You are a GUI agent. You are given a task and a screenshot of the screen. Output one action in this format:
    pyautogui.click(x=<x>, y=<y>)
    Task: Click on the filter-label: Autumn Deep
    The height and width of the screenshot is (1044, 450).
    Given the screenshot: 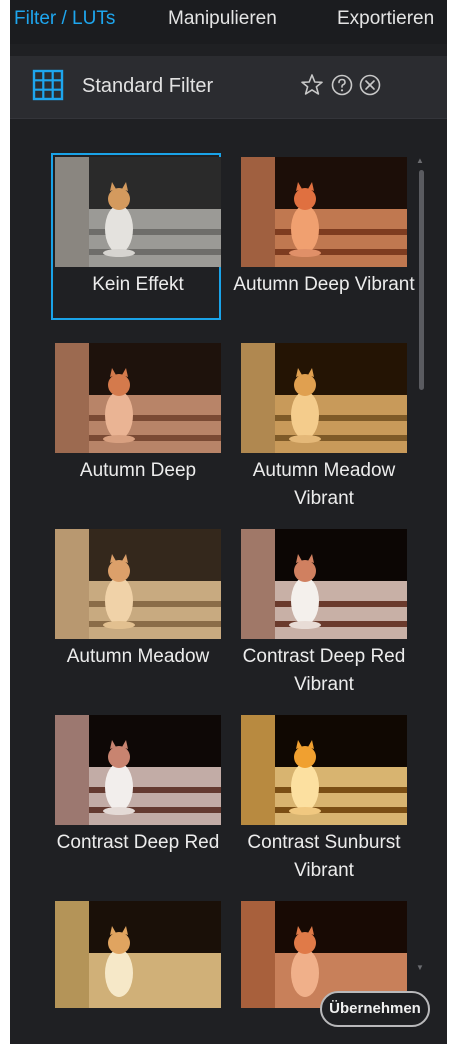 What is the action you would take?
    pyautogui.click(x=138, y=470)
    